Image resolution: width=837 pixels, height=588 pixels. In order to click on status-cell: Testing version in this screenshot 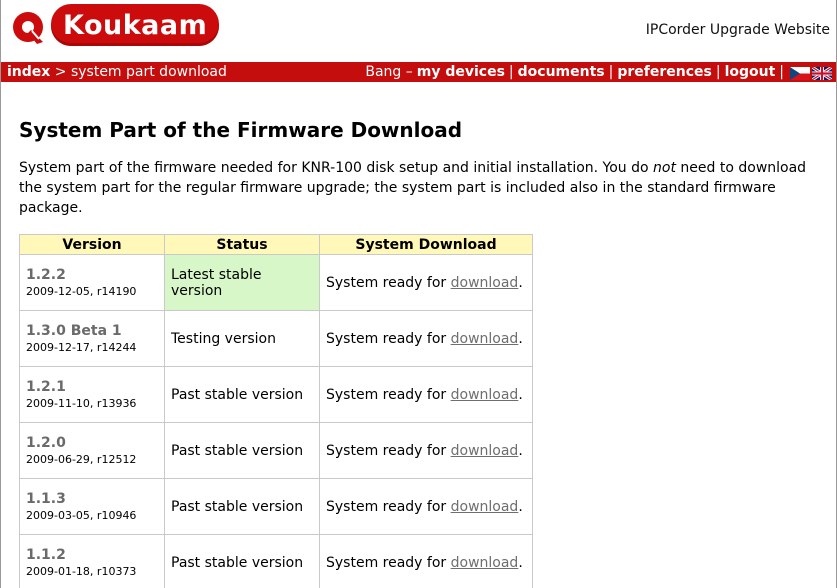, I will do `click(242, 338)`.